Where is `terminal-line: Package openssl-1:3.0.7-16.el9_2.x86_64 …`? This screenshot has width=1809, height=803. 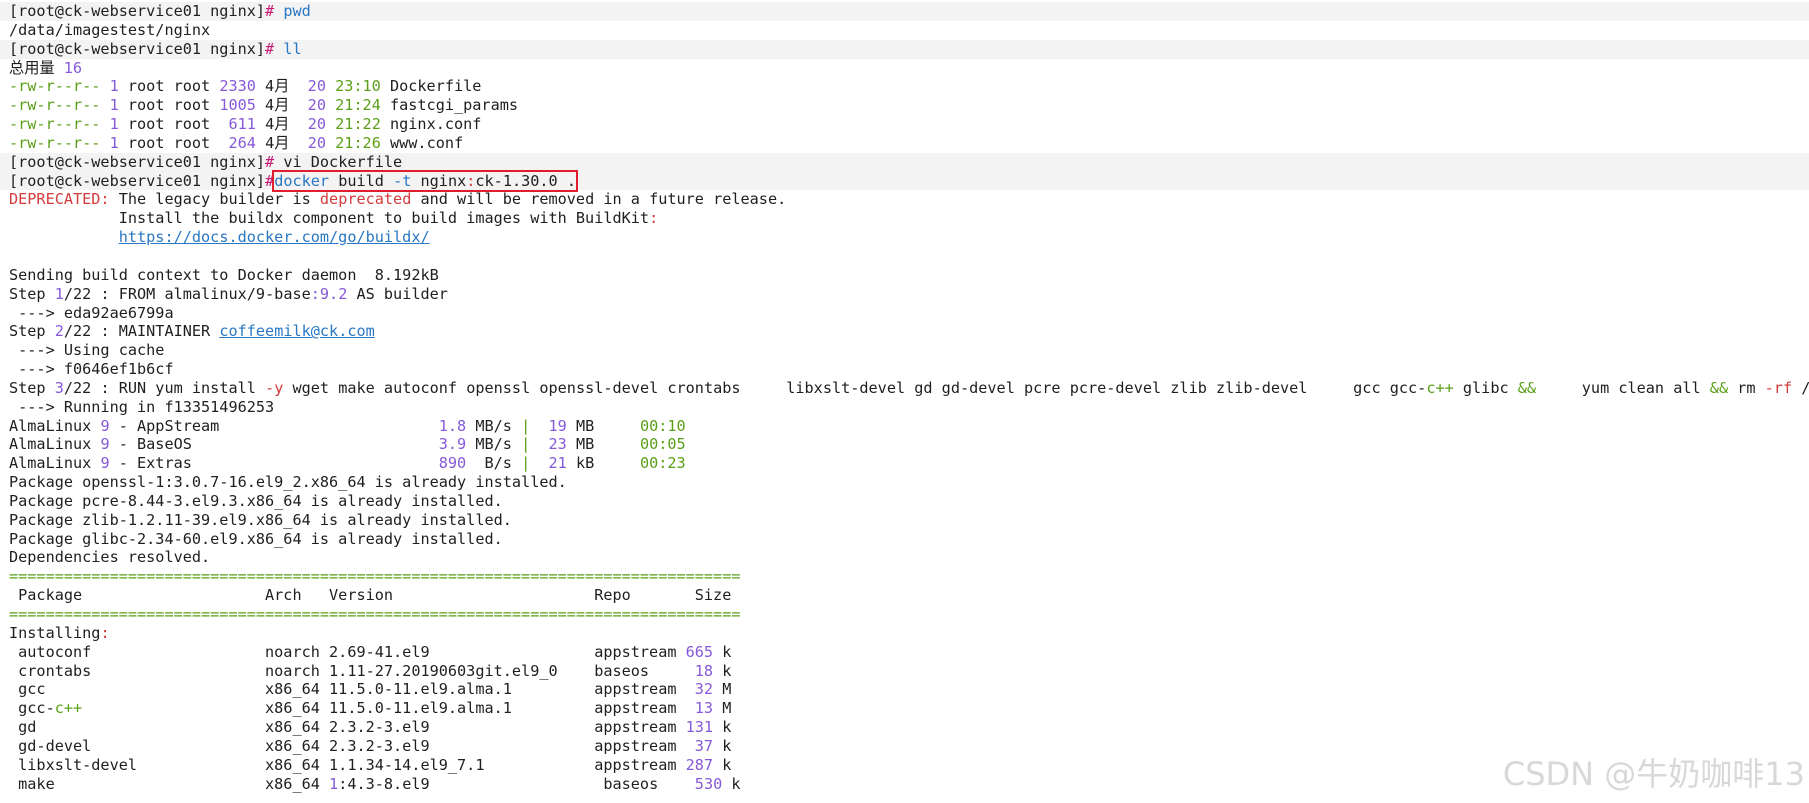
terminal-line: Package openssl-1:3.0.7-16.el9_2.x86_64 … is located at coordinates (909, 482).